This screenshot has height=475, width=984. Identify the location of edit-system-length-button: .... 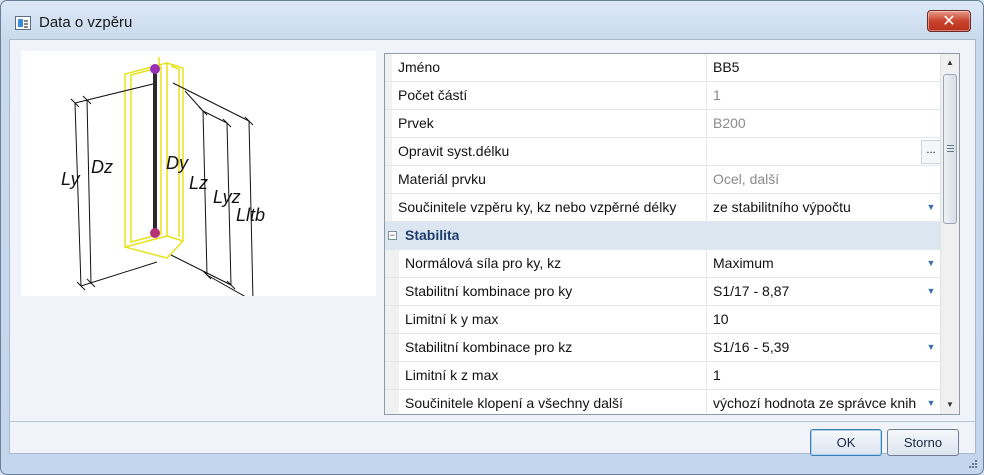
(931, 152).